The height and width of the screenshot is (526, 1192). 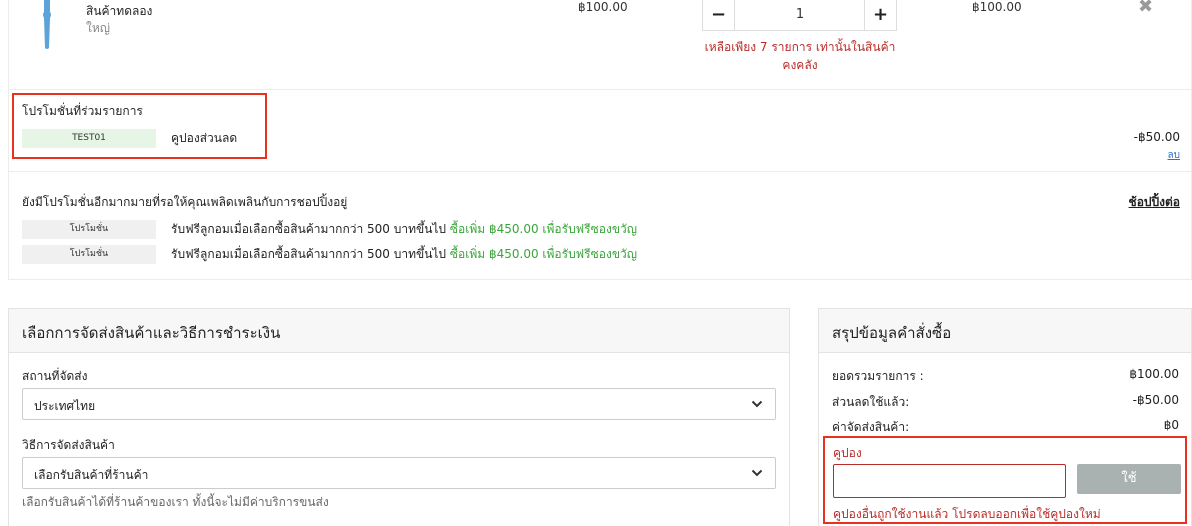 I want to click on shipping-panel-header: เลือกการจัดส่งสินค้าและวิธีการชำระเงิน, so click(x=399, y=331).